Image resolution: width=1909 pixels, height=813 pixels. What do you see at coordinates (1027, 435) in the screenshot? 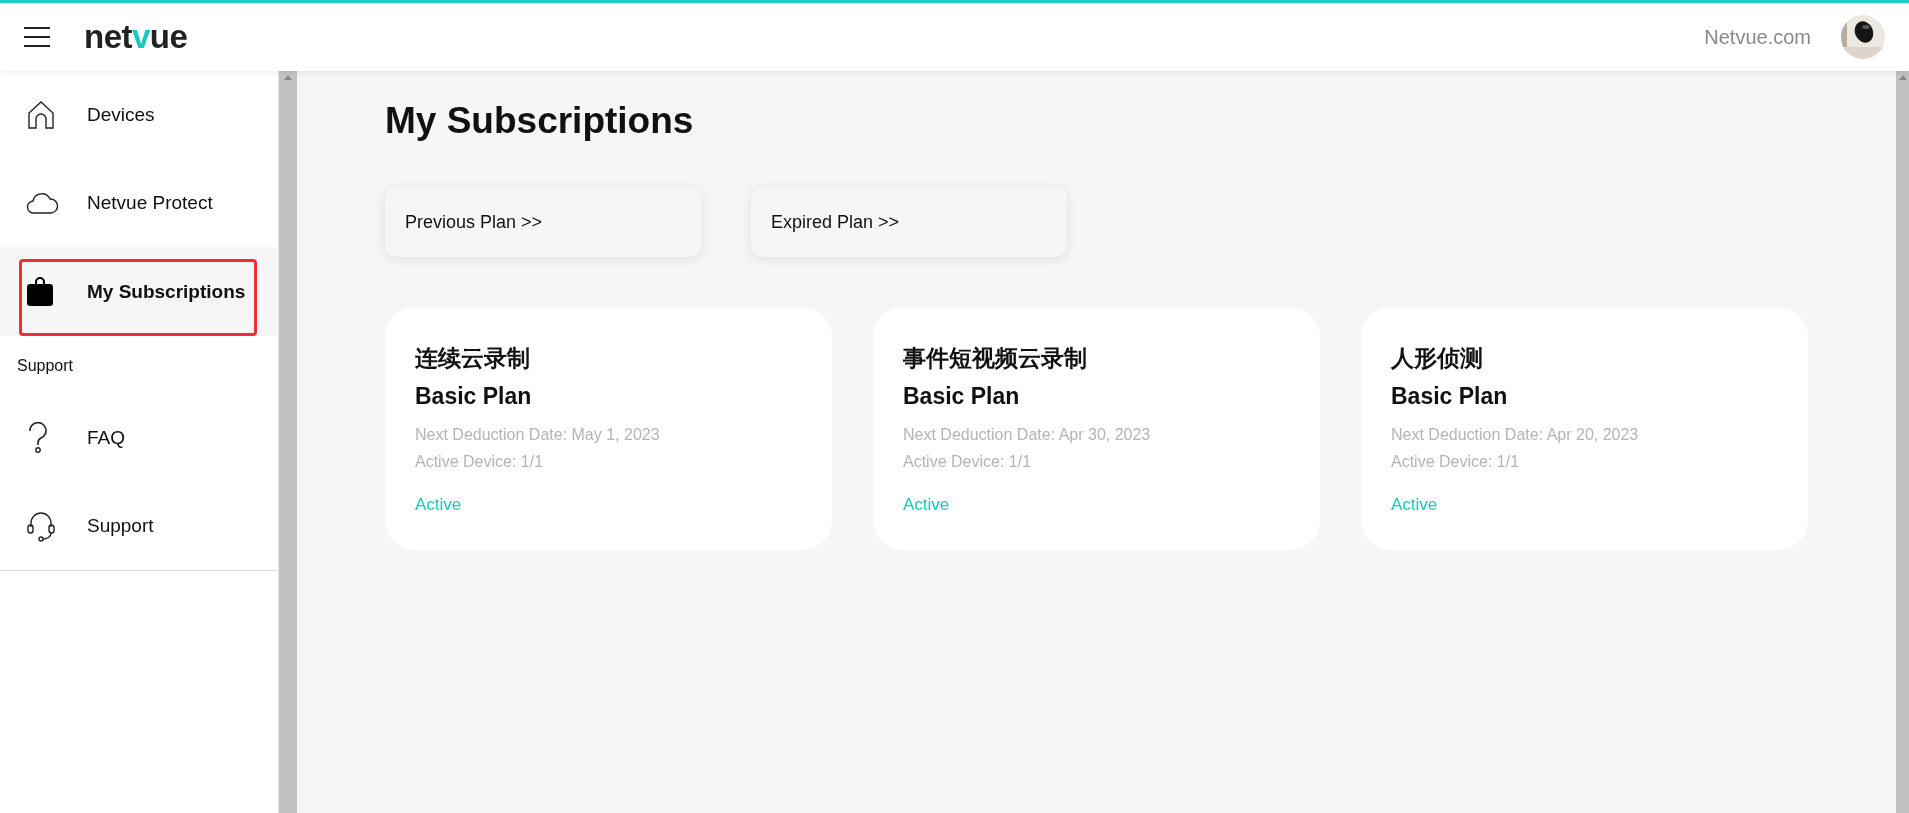
I see `deduction-date: Next Deduction Date: Apr 30, 2023` at bounding box center [1027, 435].